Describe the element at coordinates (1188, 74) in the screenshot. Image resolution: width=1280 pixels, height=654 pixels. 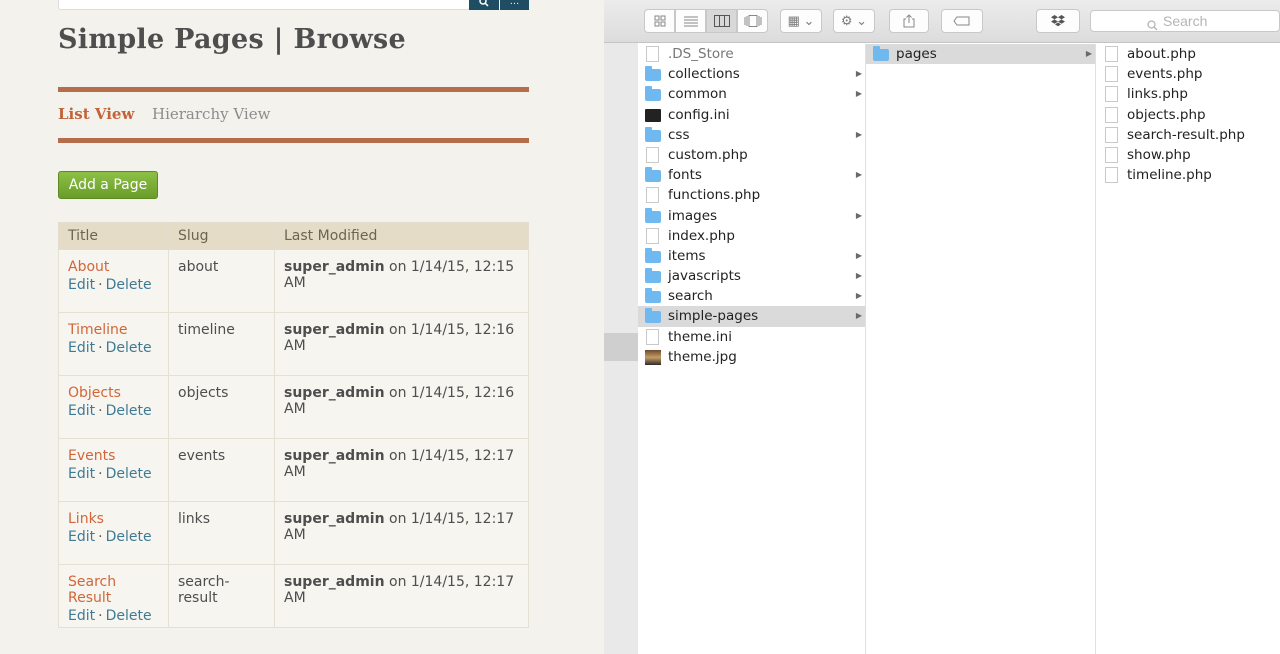
I see `finder-file-row: events.php` at that location.